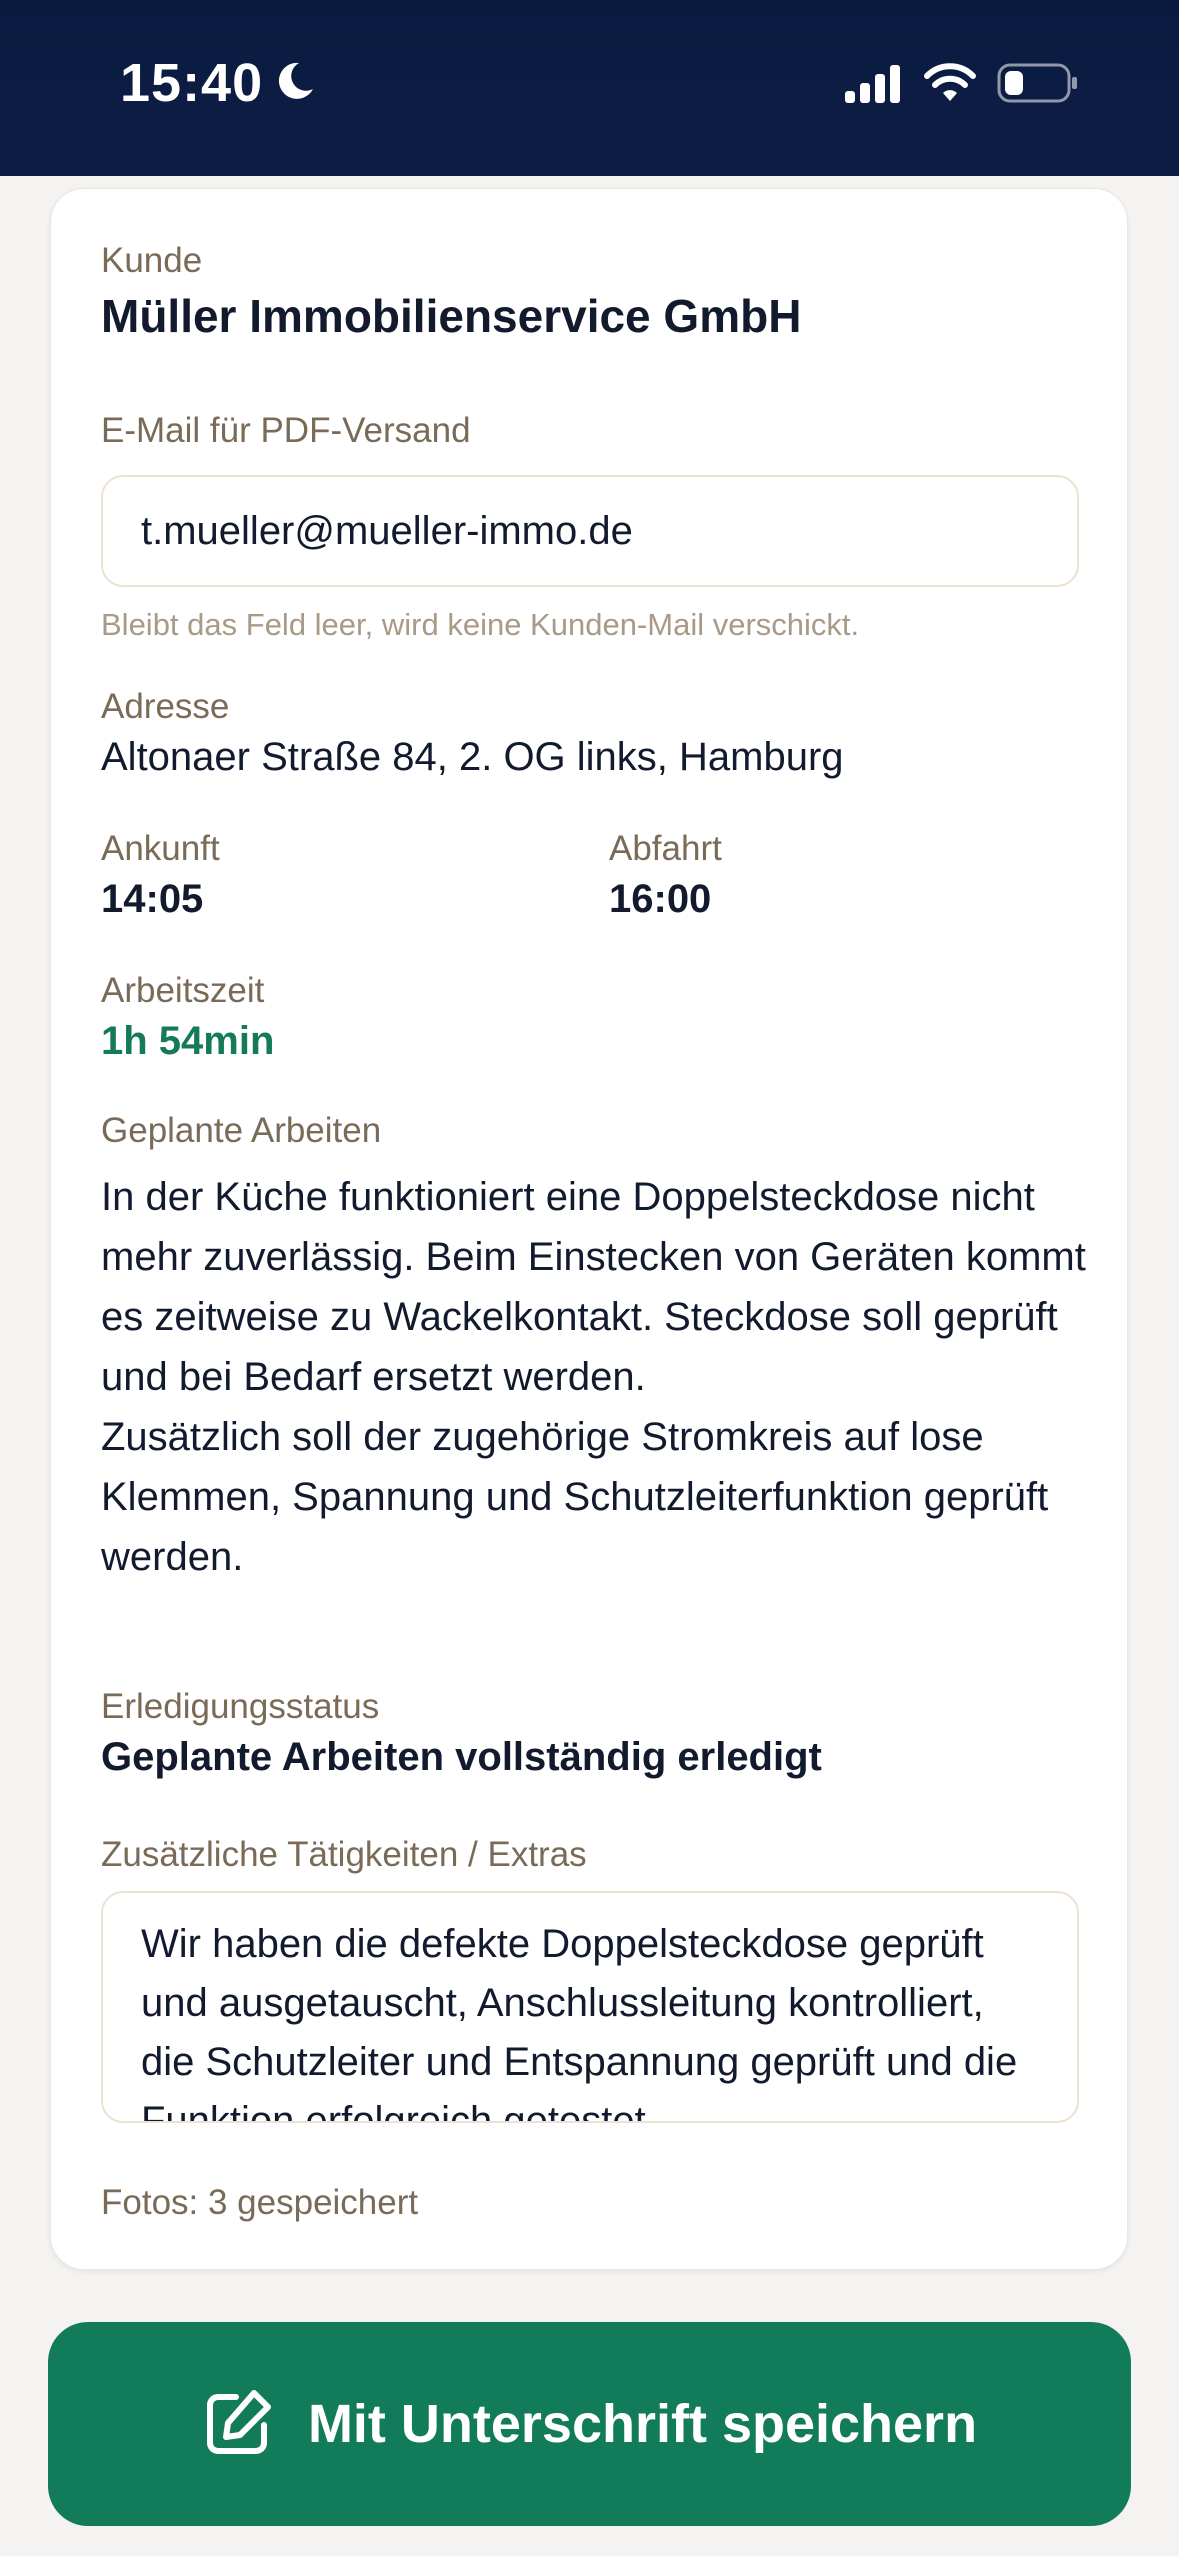  I want to click on departure-value: 16:00, so click(660, 899).